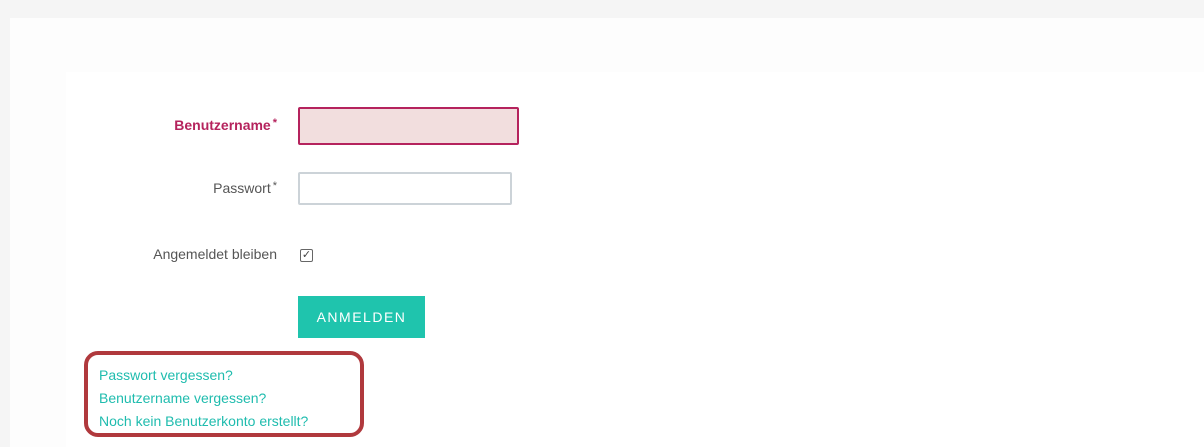  Describe the element at coordinates (182, 398) in the screenshot. I see `forgot-username-link: Benutzername vergessen?` at that location.